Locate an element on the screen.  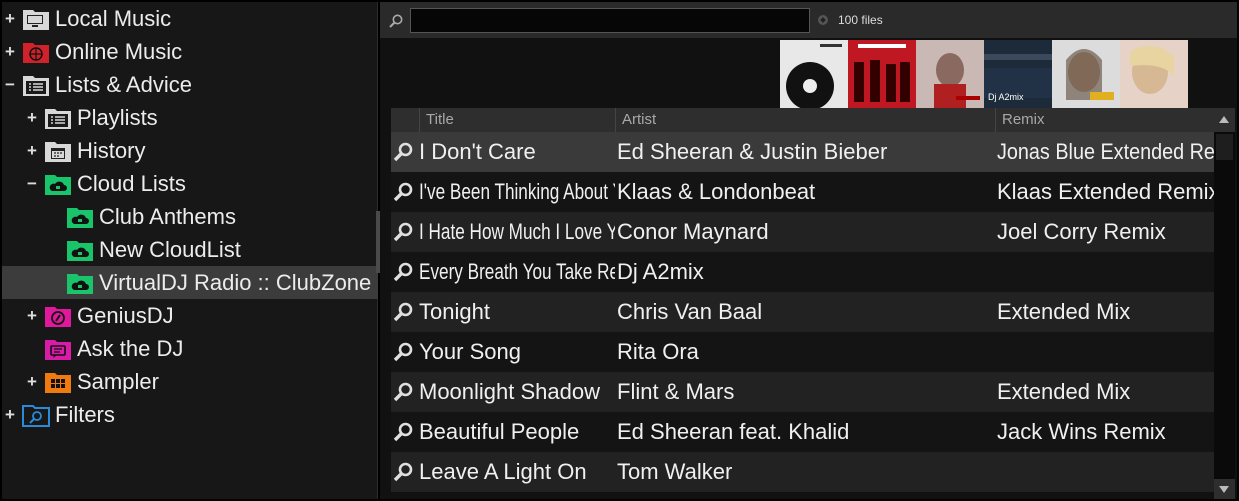
vertical-scrollbar is located at coordinates (1224, 303).